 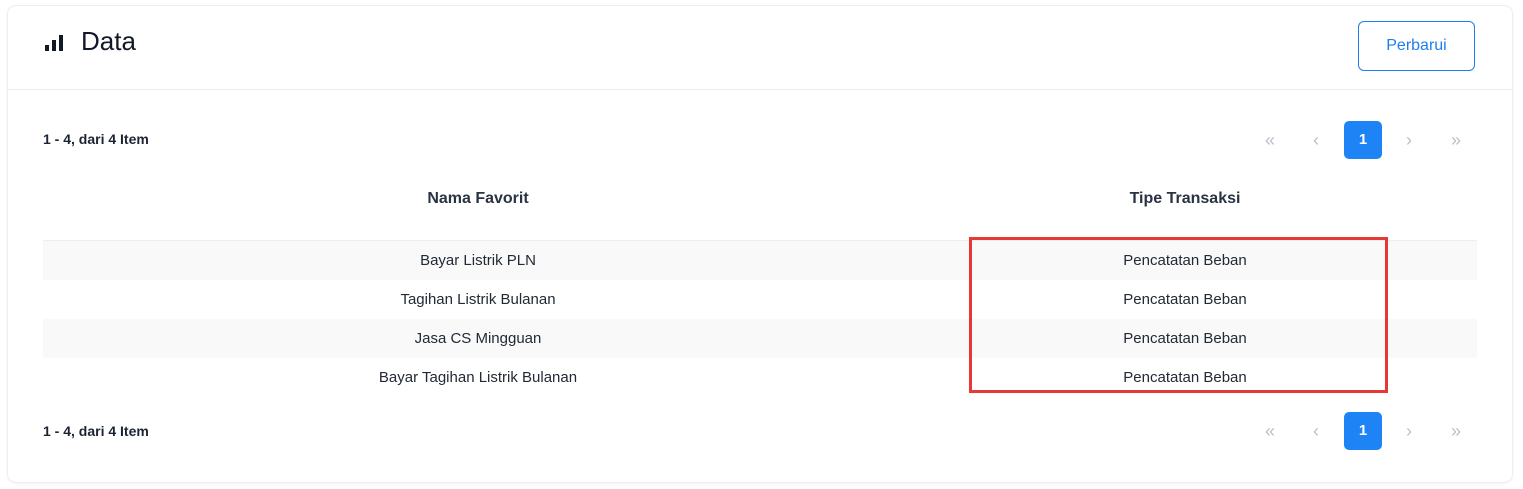 What do you see at coordinates (478, 260) in the screenshot?
I see `cell-nama-favorit: Bayar Listrik PLN` at bounding box center [478, 260].